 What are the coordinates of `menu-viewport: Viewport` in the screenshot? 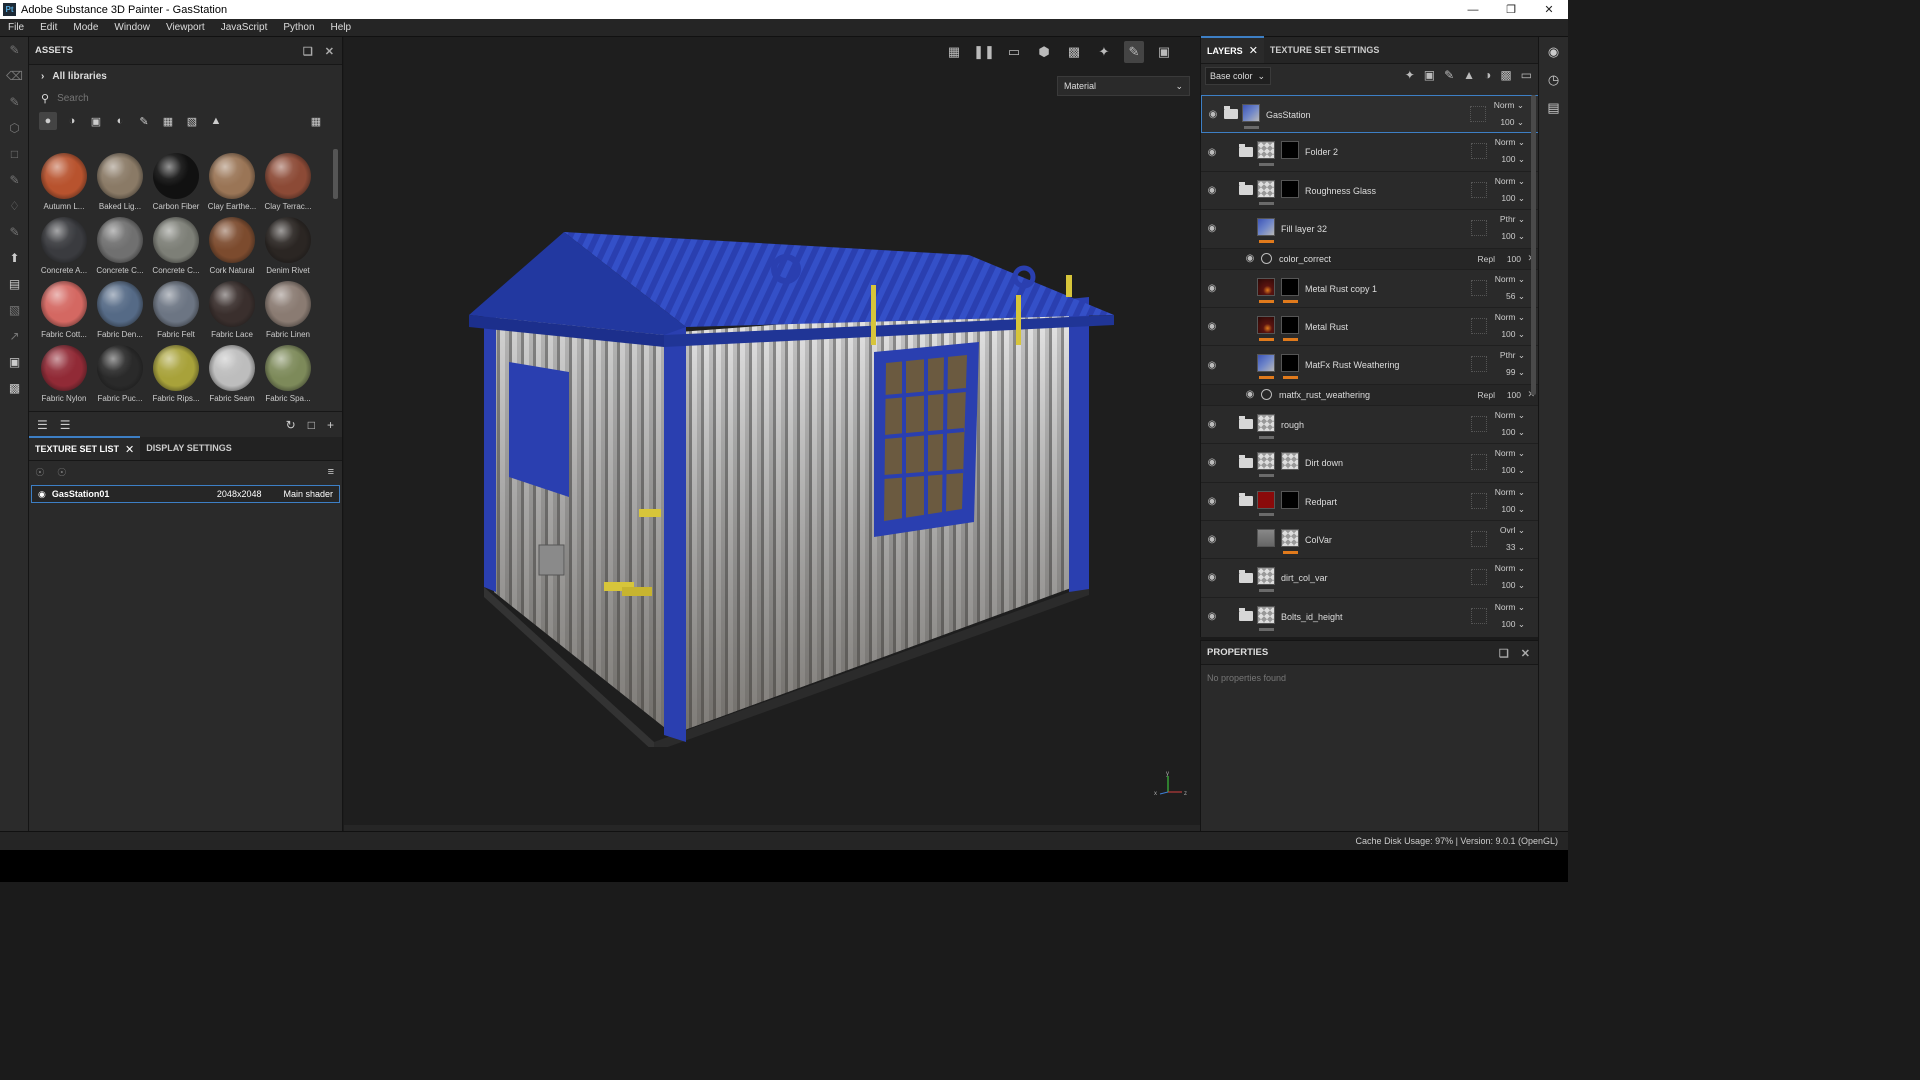 It's located at (185, 27).